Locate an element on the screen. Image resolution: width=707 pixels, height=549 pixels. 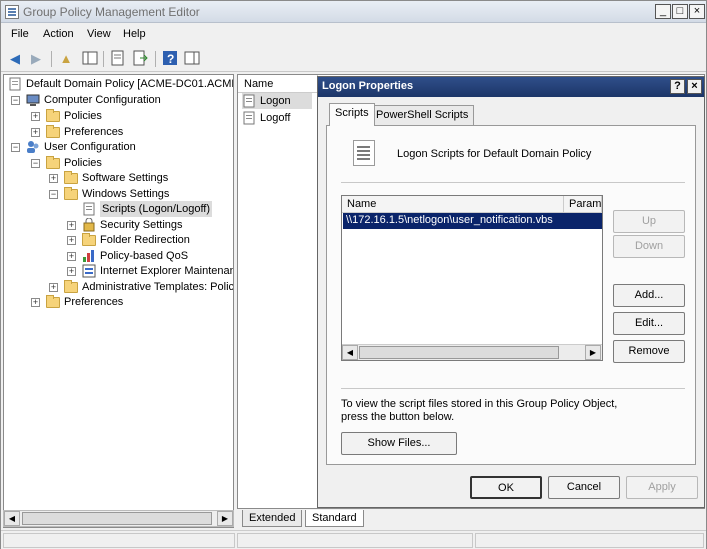
ok-button: OK is located at coordinates (506, 487).